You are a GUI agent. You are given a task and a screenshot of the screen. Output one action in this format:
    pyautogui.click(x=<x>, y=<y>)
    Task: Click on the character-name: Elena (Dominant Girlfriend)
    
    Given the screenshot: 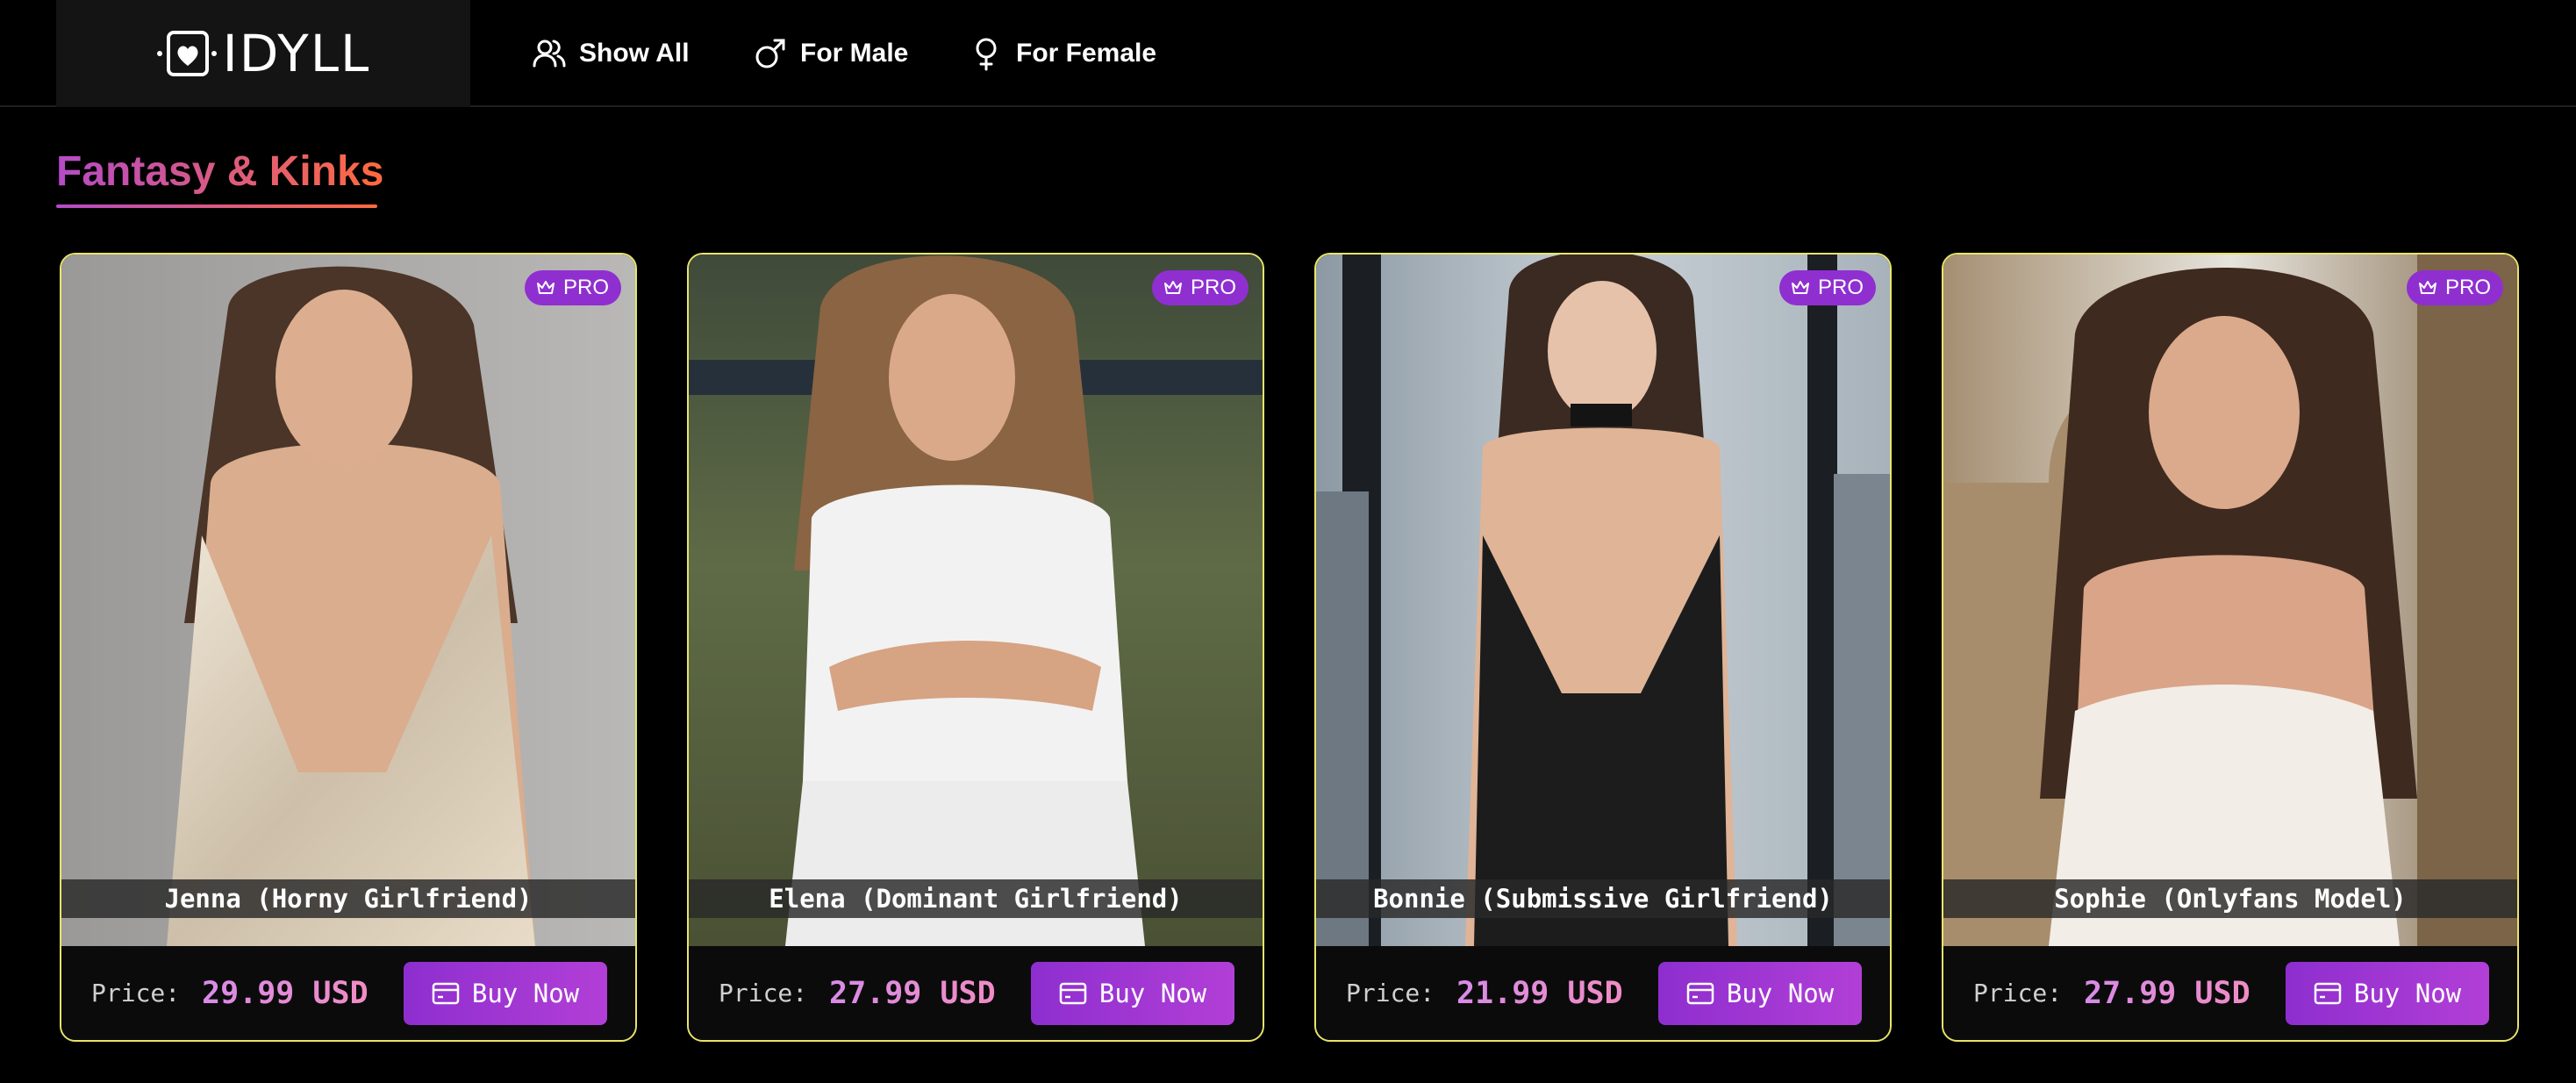 What is the action you would take?
    pyautogui.click(x=976, y=898)
    